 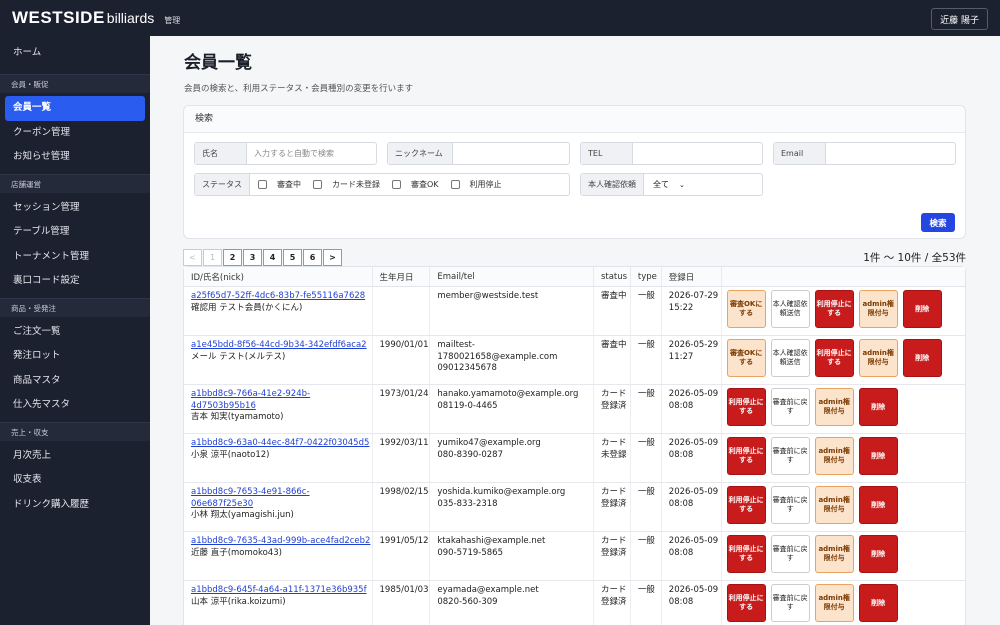 I want to click on logo: WESTSIDE billiards 管理, so click(x=96, y=18).